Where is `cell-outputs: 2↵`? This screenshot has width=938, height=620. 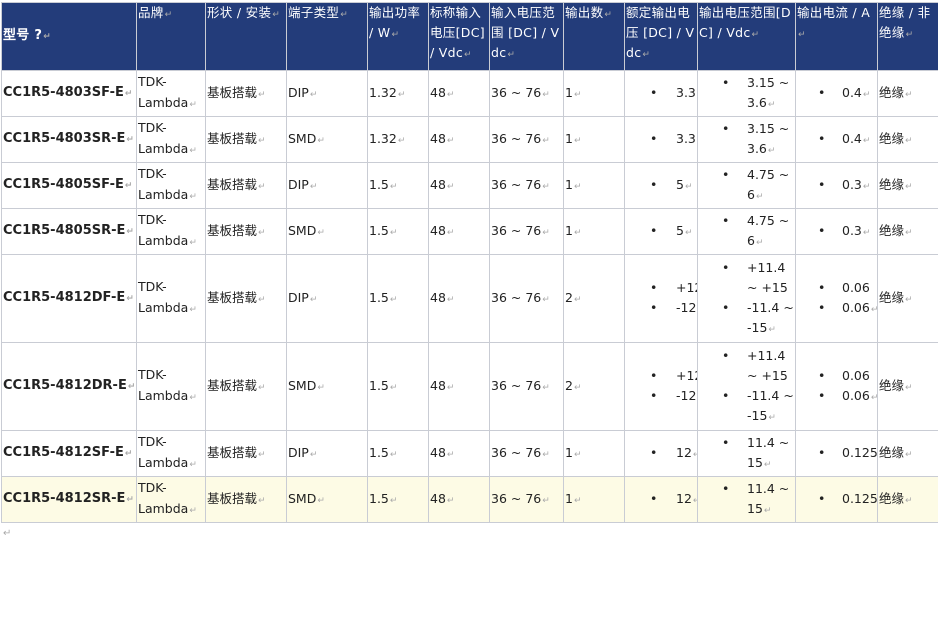
cell-outputs: 2↵ is located at coordinates (594, 386).